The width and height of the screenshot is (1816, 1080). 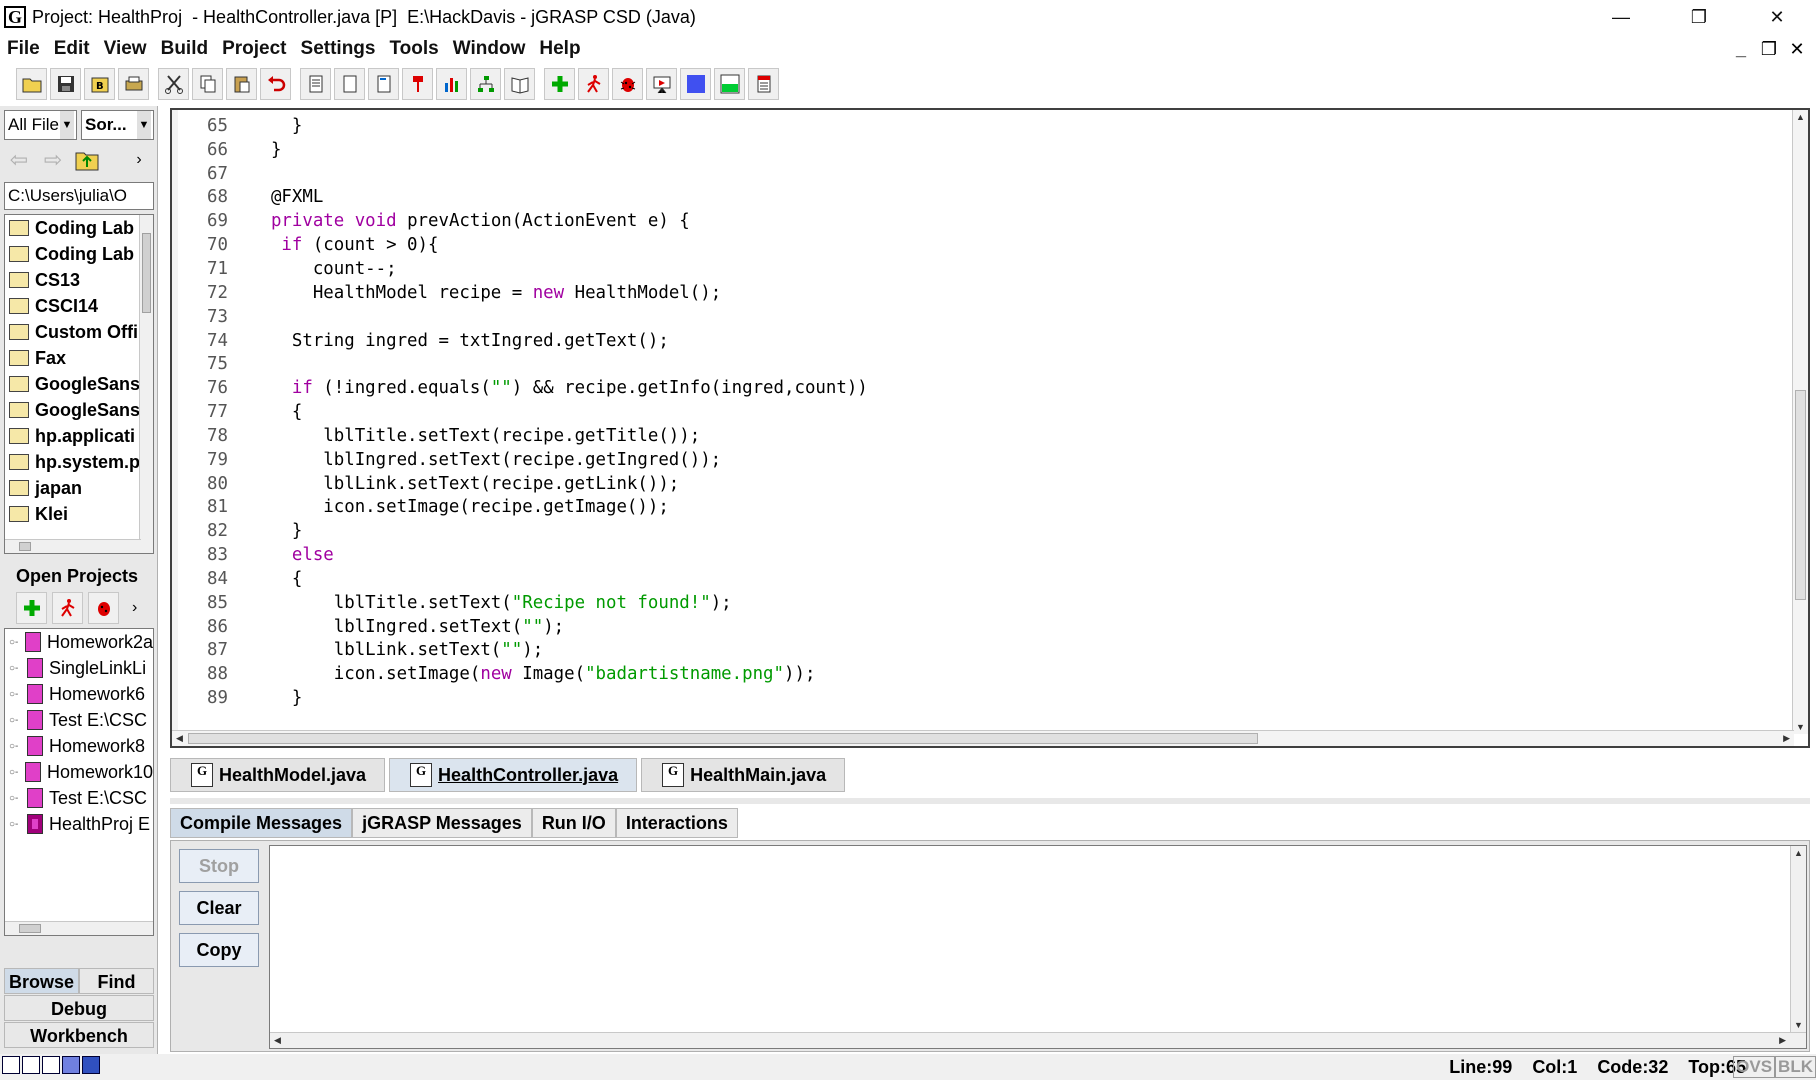 I want to click on code-line: 68 @FXML, so click(x=980, y=198).